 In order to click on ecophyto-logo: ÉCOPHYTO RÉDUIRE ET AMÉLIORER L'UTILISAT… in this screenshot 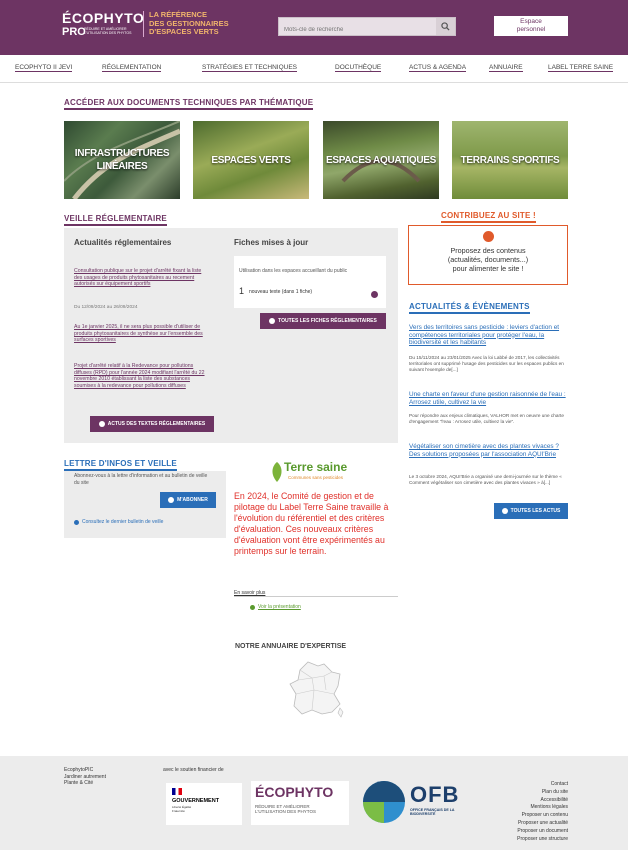, I will do `click(300, 803)`.